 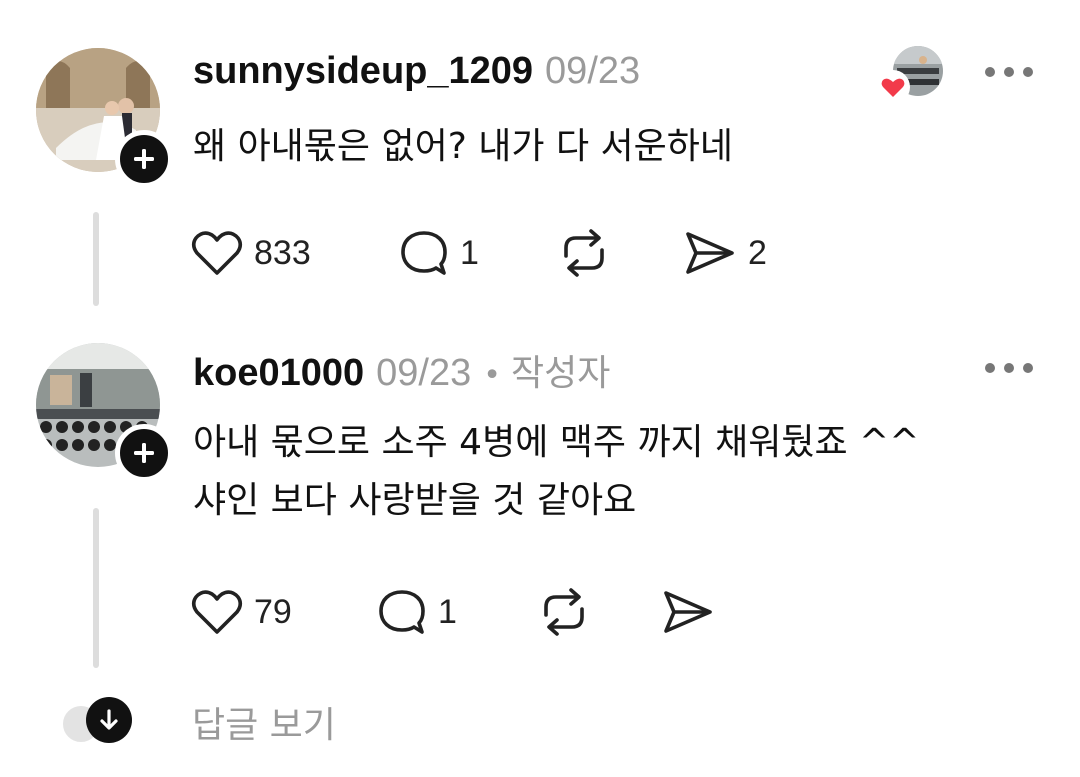 What do you see at coordinates (415, 500) in the screenshot?
I see `comment-text-line: 샤인 보다 사랑받을 것 같아요` at bounding box center [415, 500].